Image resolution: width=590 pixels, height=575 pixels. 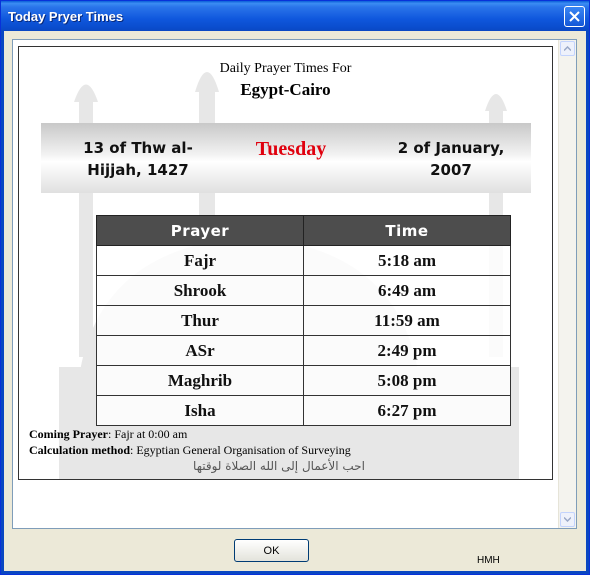 I want to click on coming-prayer-line: Coming Prayer: Fajr at 0:00 am, so click(x=108, y=434).